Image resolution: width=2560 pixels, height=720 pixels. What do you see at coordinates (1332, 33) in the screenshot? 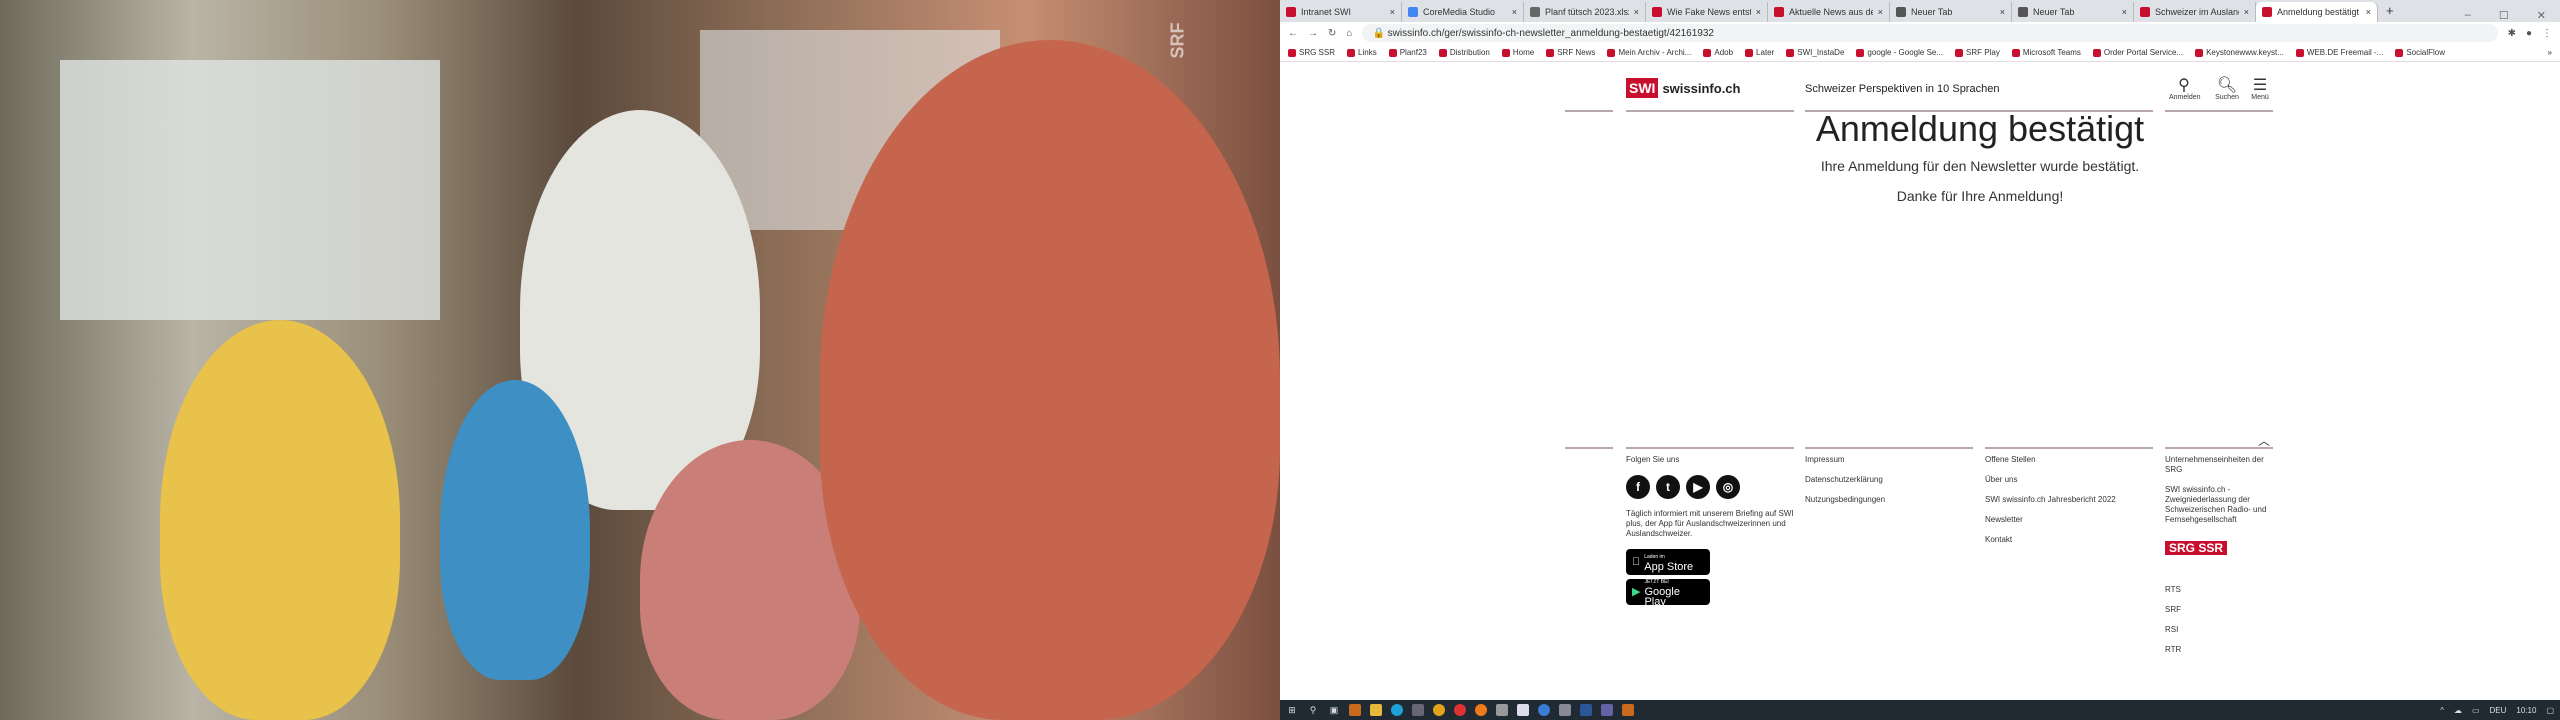
I see `reload-icon: ↻` at bounding box center [1332, 33].